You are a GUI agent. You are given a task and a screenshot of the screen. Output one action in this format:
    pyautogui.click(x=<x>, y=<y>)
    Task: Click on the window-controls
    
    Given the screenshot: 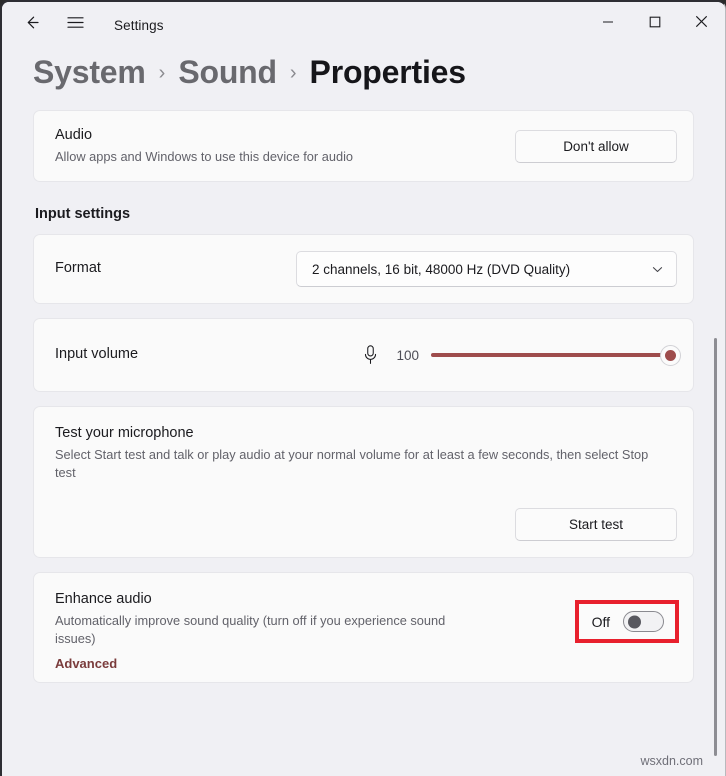 What is the action you would take?
    pyautogui.click(x=654, y=24)
    